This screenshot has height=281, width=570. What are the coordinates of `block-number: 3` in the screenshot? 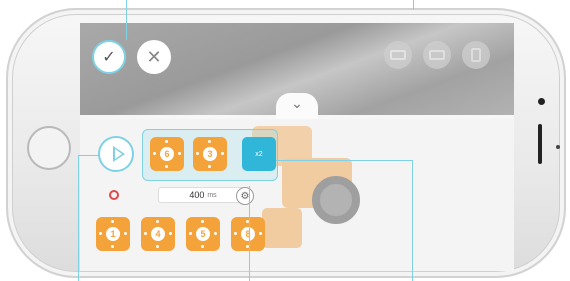 It's located at (210, 154).